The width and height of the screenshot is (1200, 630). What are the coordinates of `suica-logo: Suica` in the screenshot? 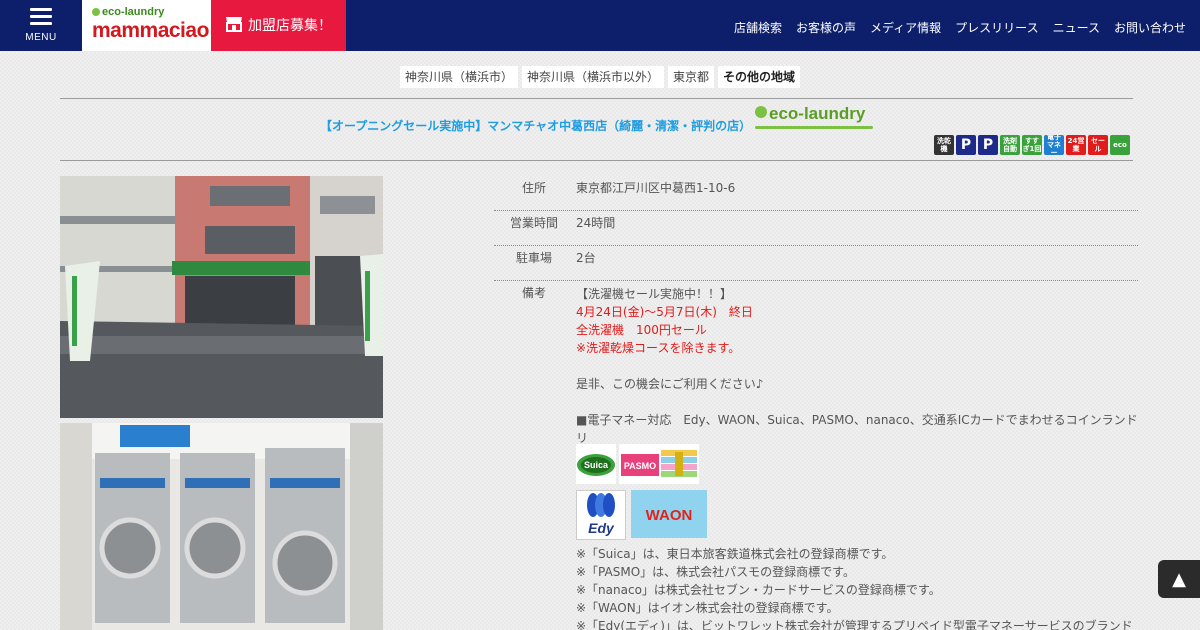 It's located at (596, 464).